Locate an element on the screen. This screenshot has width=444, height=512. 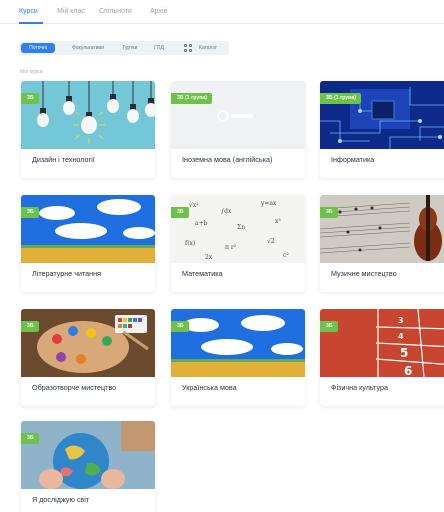
tab-archive: Архів is located at coordinates (158, 11).